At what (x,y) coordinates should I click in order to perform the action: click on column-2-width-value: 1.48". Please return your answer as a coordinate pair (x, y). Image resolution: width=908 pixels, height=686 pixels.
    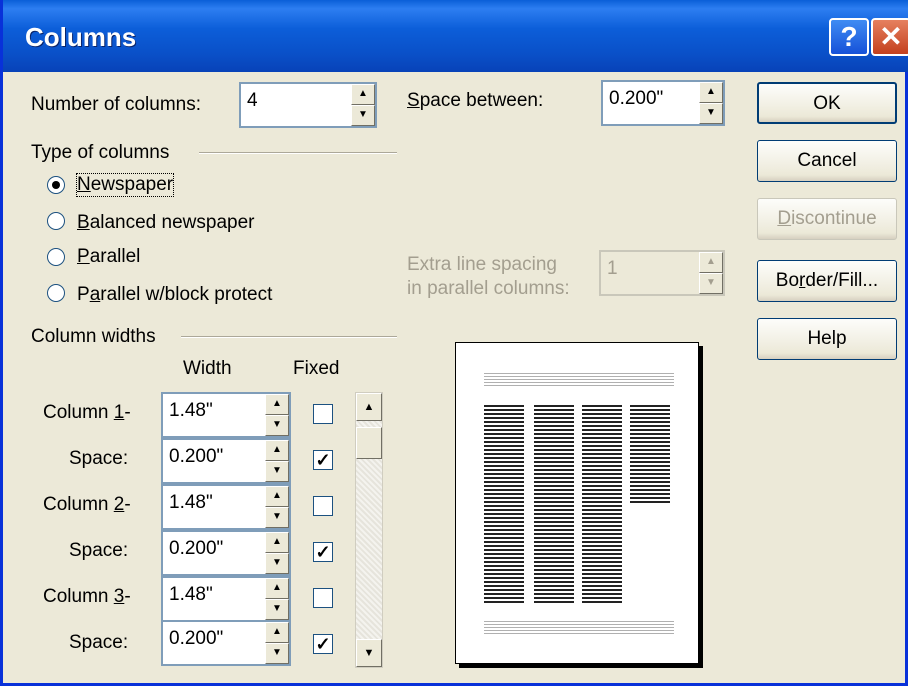
    Looking at the image, I should click on (191, 502).